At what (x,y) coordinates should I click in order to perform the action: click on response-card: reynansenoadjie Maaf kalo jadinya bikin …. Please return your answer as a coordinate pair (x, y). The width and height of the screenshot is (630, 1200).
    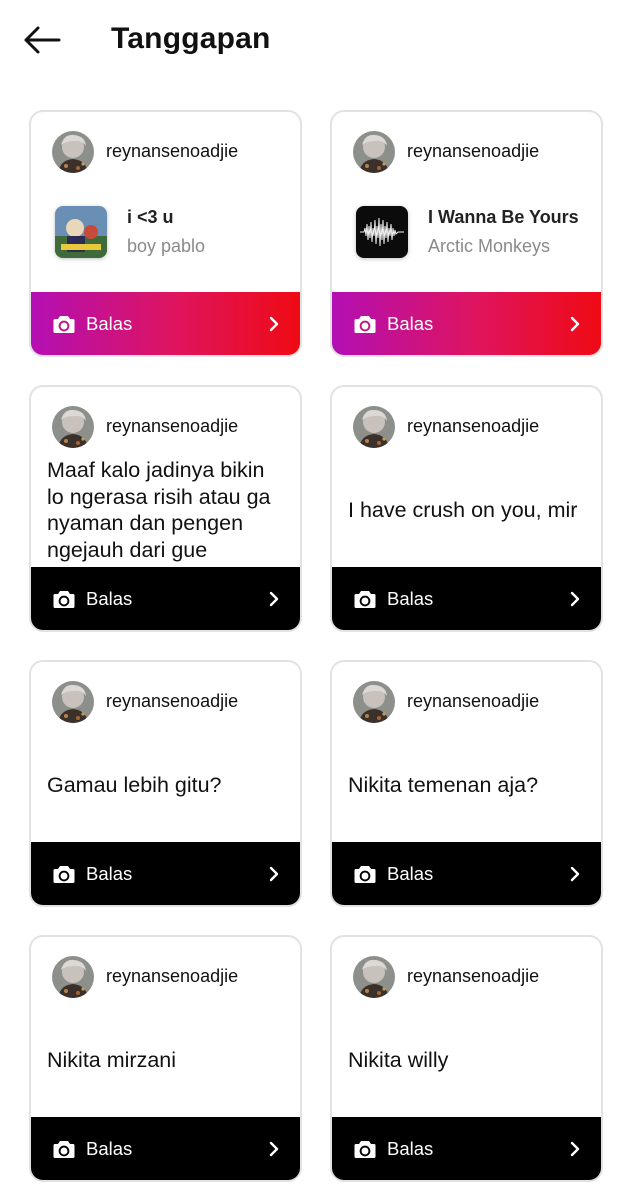
    Looking at the image, I should click on (165, 508).